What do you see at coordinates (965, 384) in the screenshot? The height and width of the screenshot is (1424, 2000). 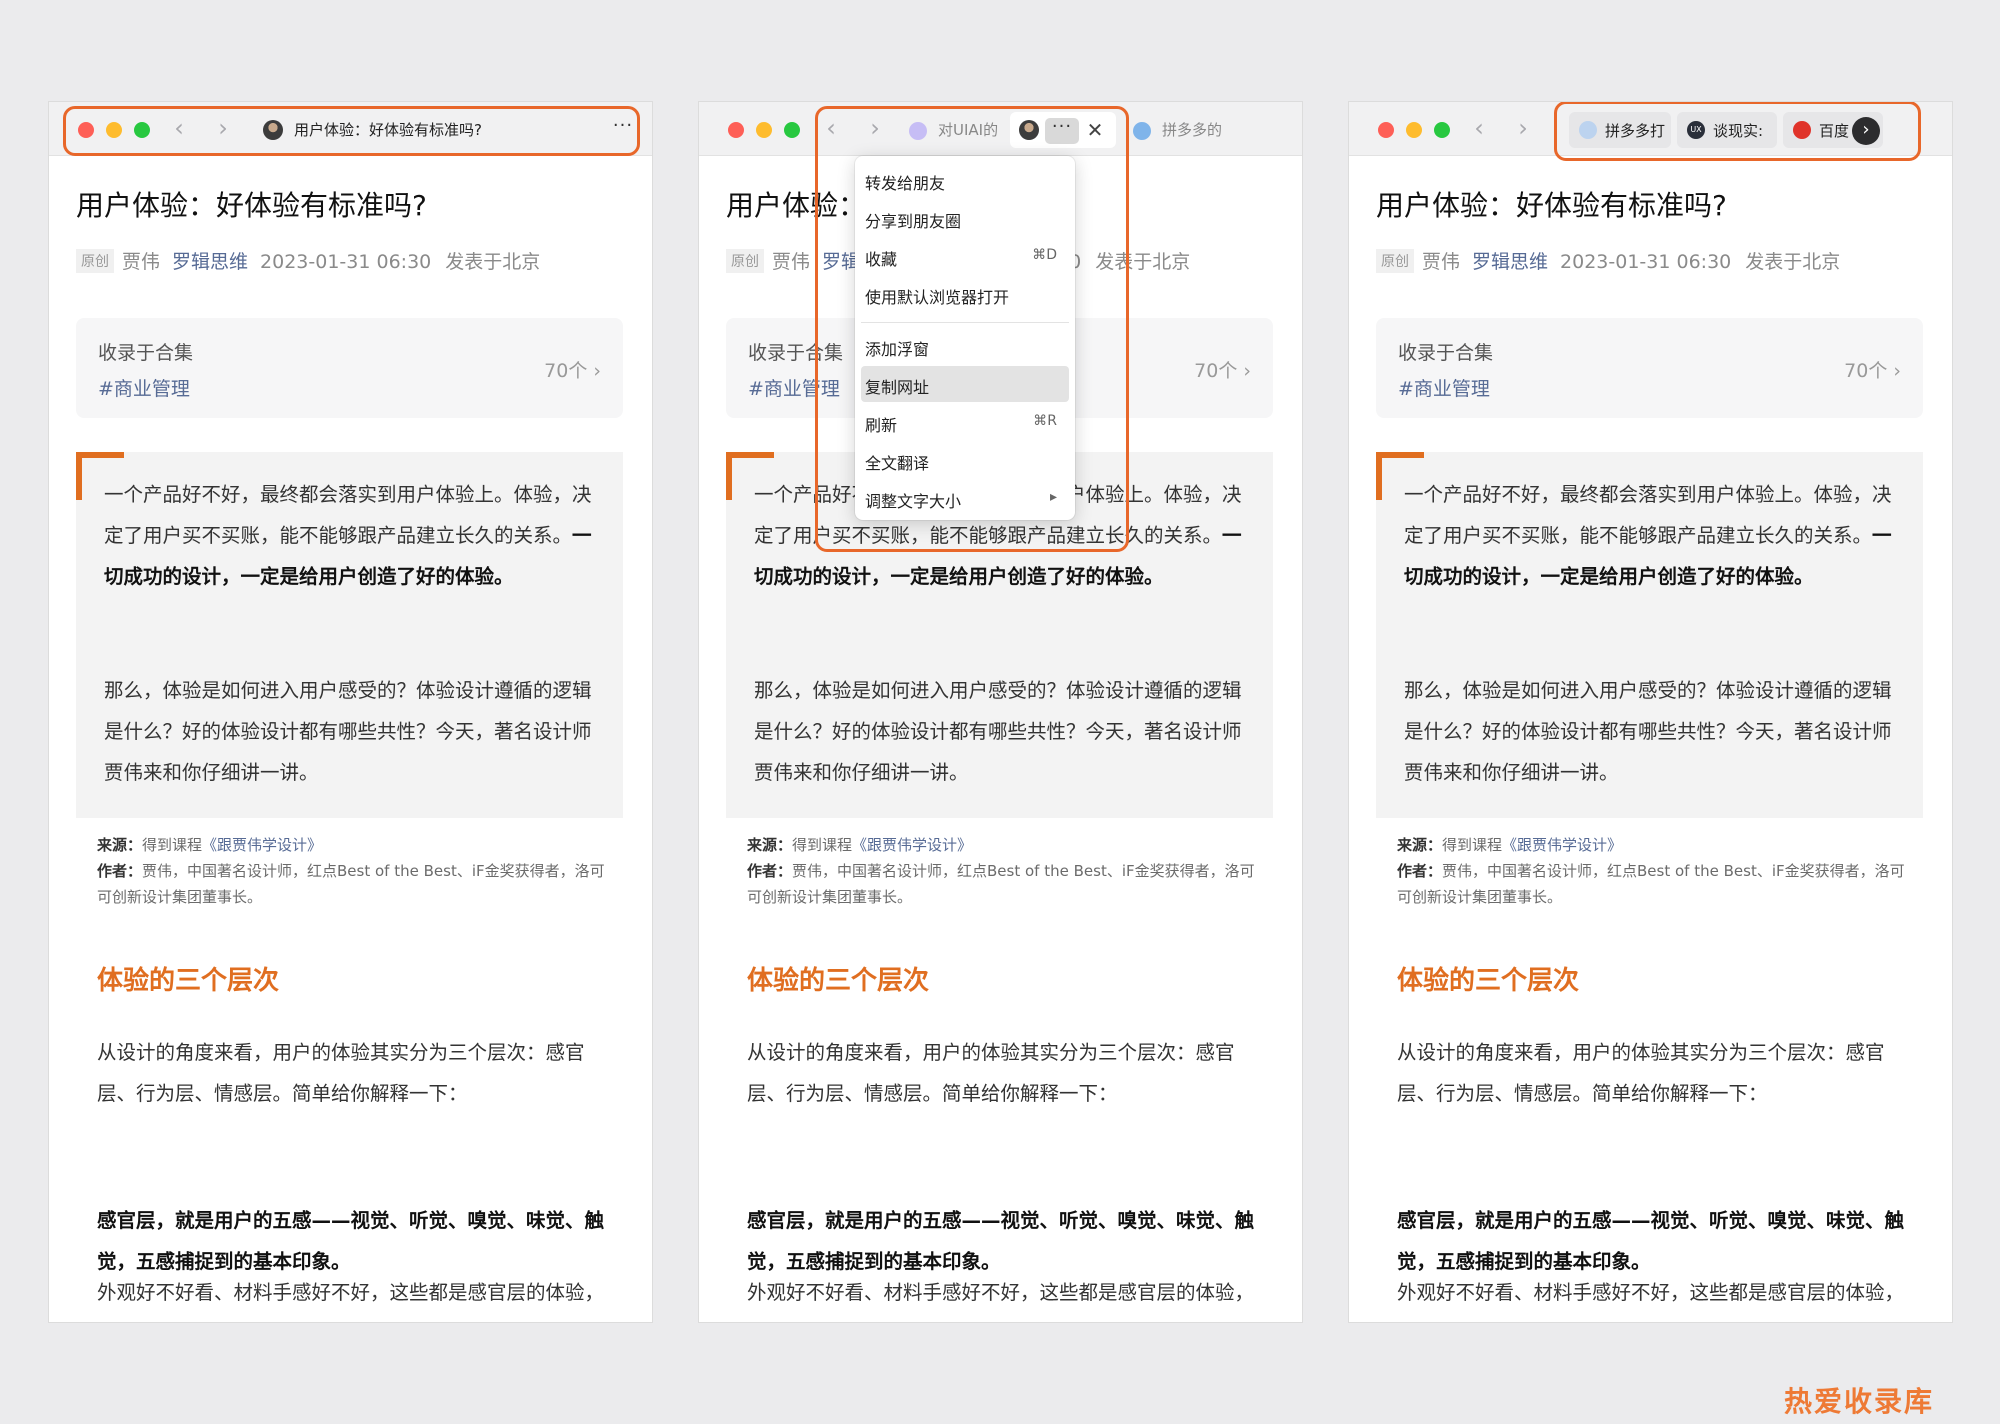 I see `menu-item-copy-url: 复制网址` at bounding box center [965, 384].